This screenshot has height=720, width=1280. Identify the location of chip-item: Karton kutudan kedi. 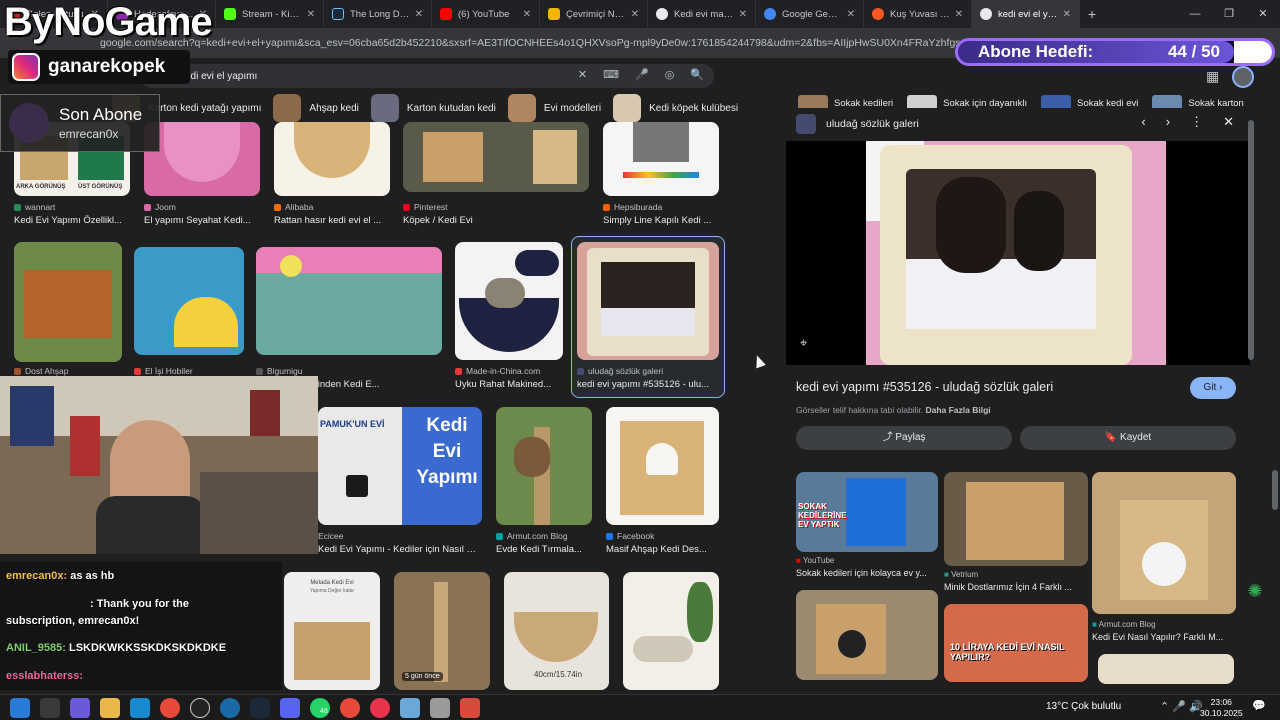
(433, 108).